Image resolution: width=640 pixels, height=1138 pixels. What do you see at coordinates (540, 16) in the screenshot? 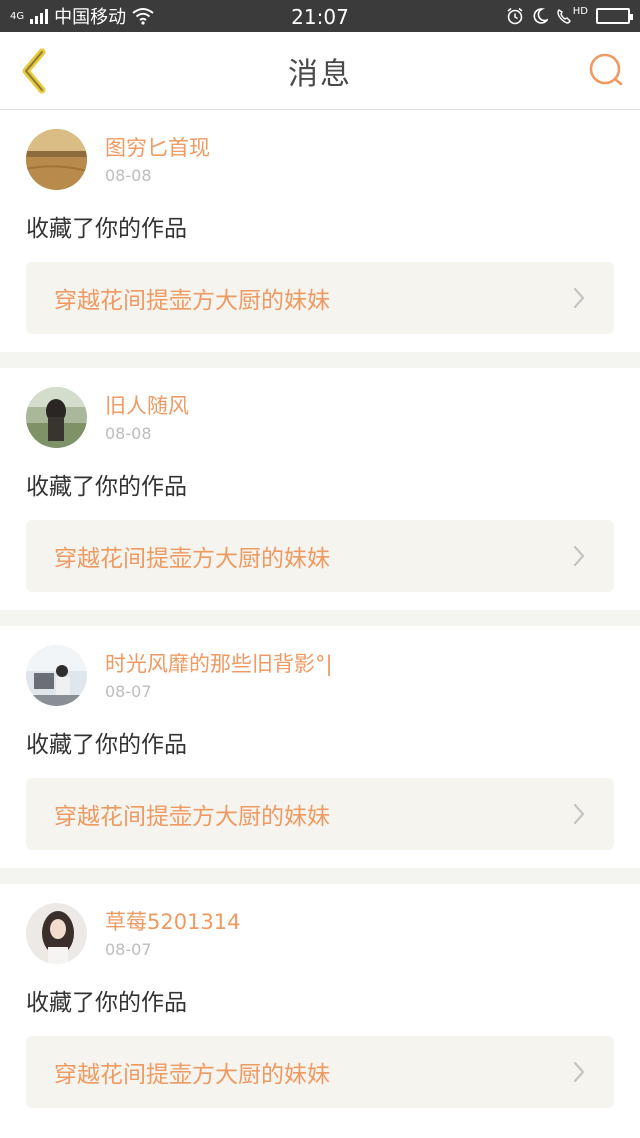
I see `moon-icon` at bounding box center [540, 16].